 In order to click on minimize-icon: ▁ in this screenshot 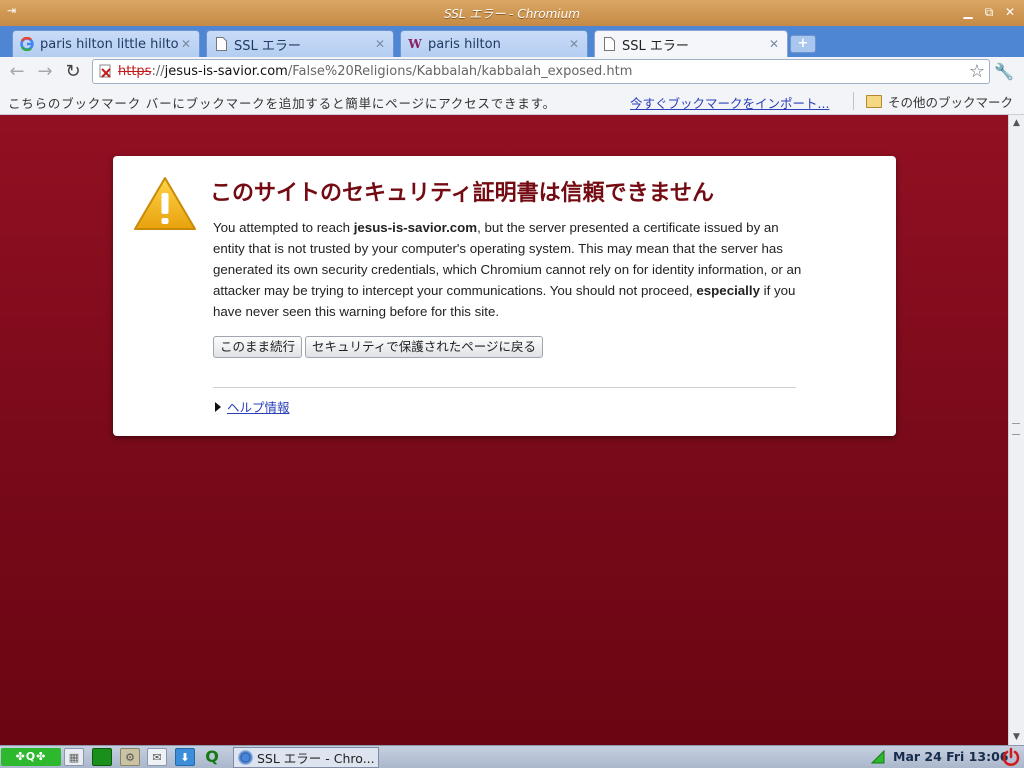, I will do `click(968, 12)`.